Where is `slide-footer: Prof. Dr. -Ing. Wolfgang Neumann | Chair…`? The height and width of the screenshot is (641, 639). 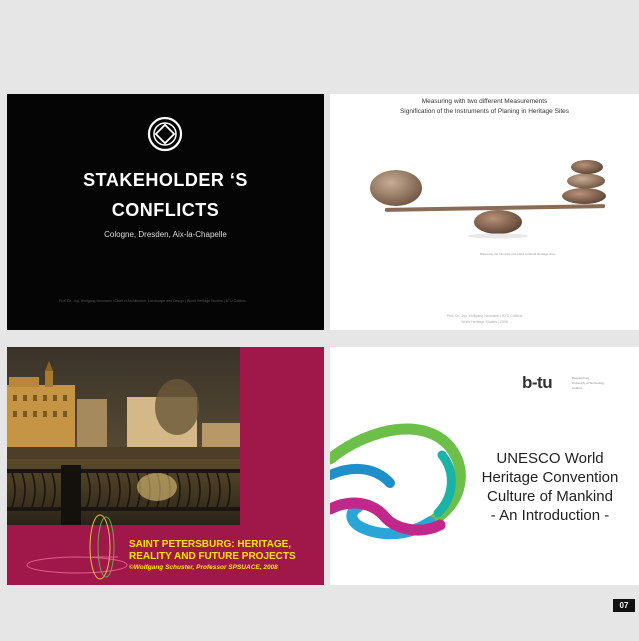 slide-footer: Prof. Dr. -Ing. Wolfgang Neumann | Chair… is located at coordinates (152, 301).